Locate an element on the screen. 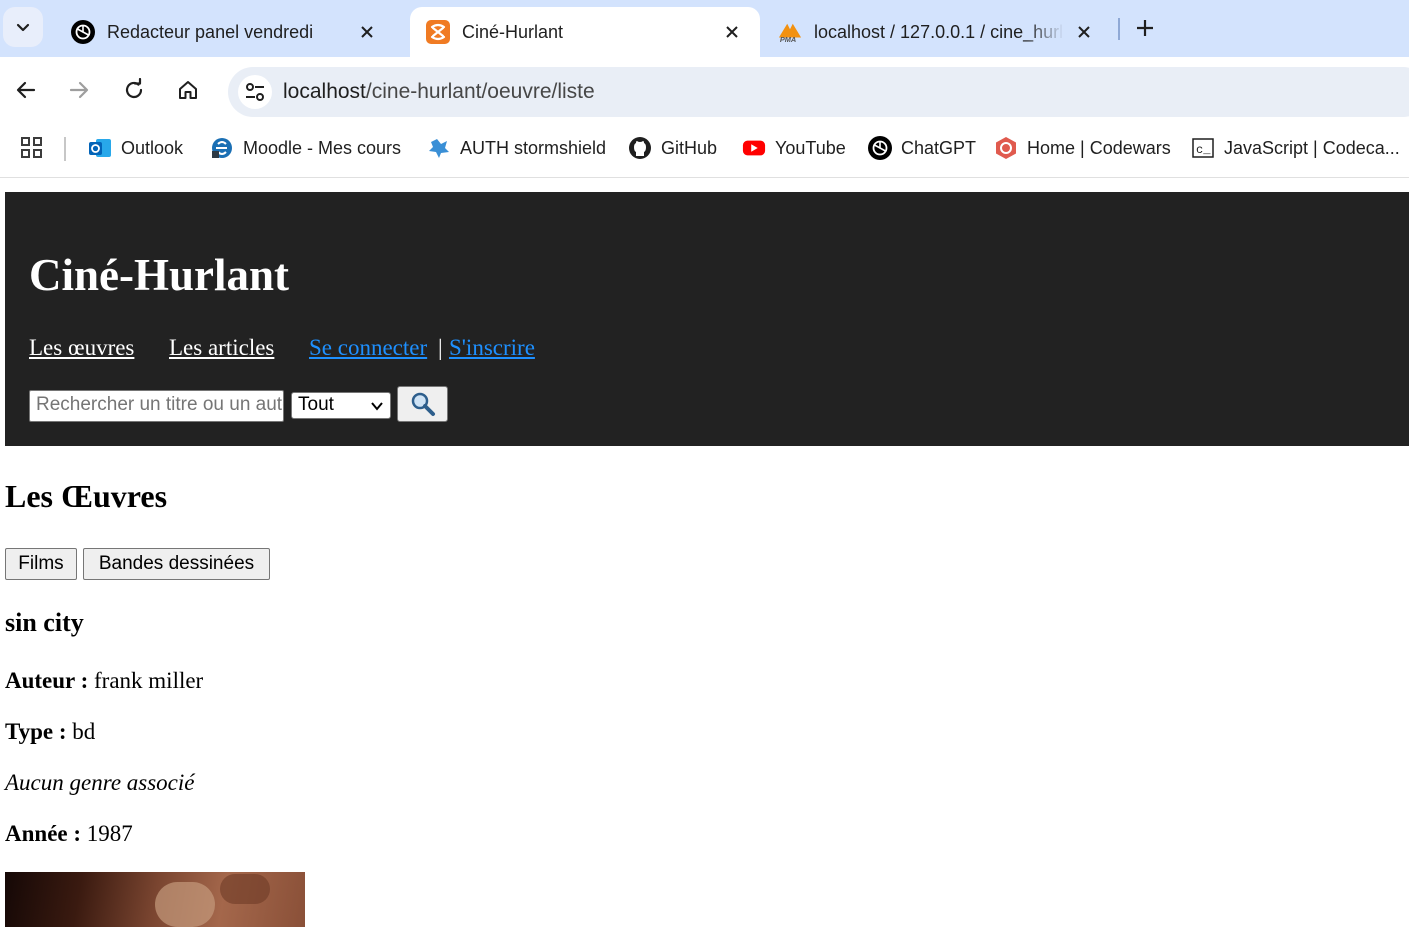  login-link: Se connecter is located at coordinates (368, 348).